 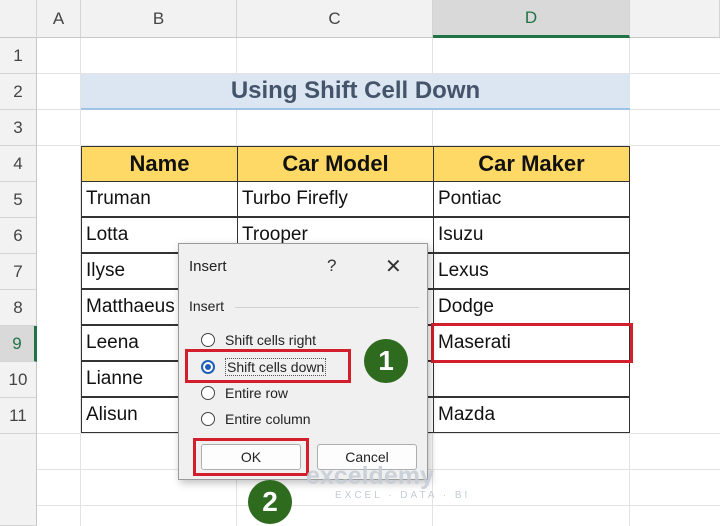 What do you see at coordinates (208, 266) in the screenshot?
I see `dialog-title: Insert` at bounding box center [208, 266].